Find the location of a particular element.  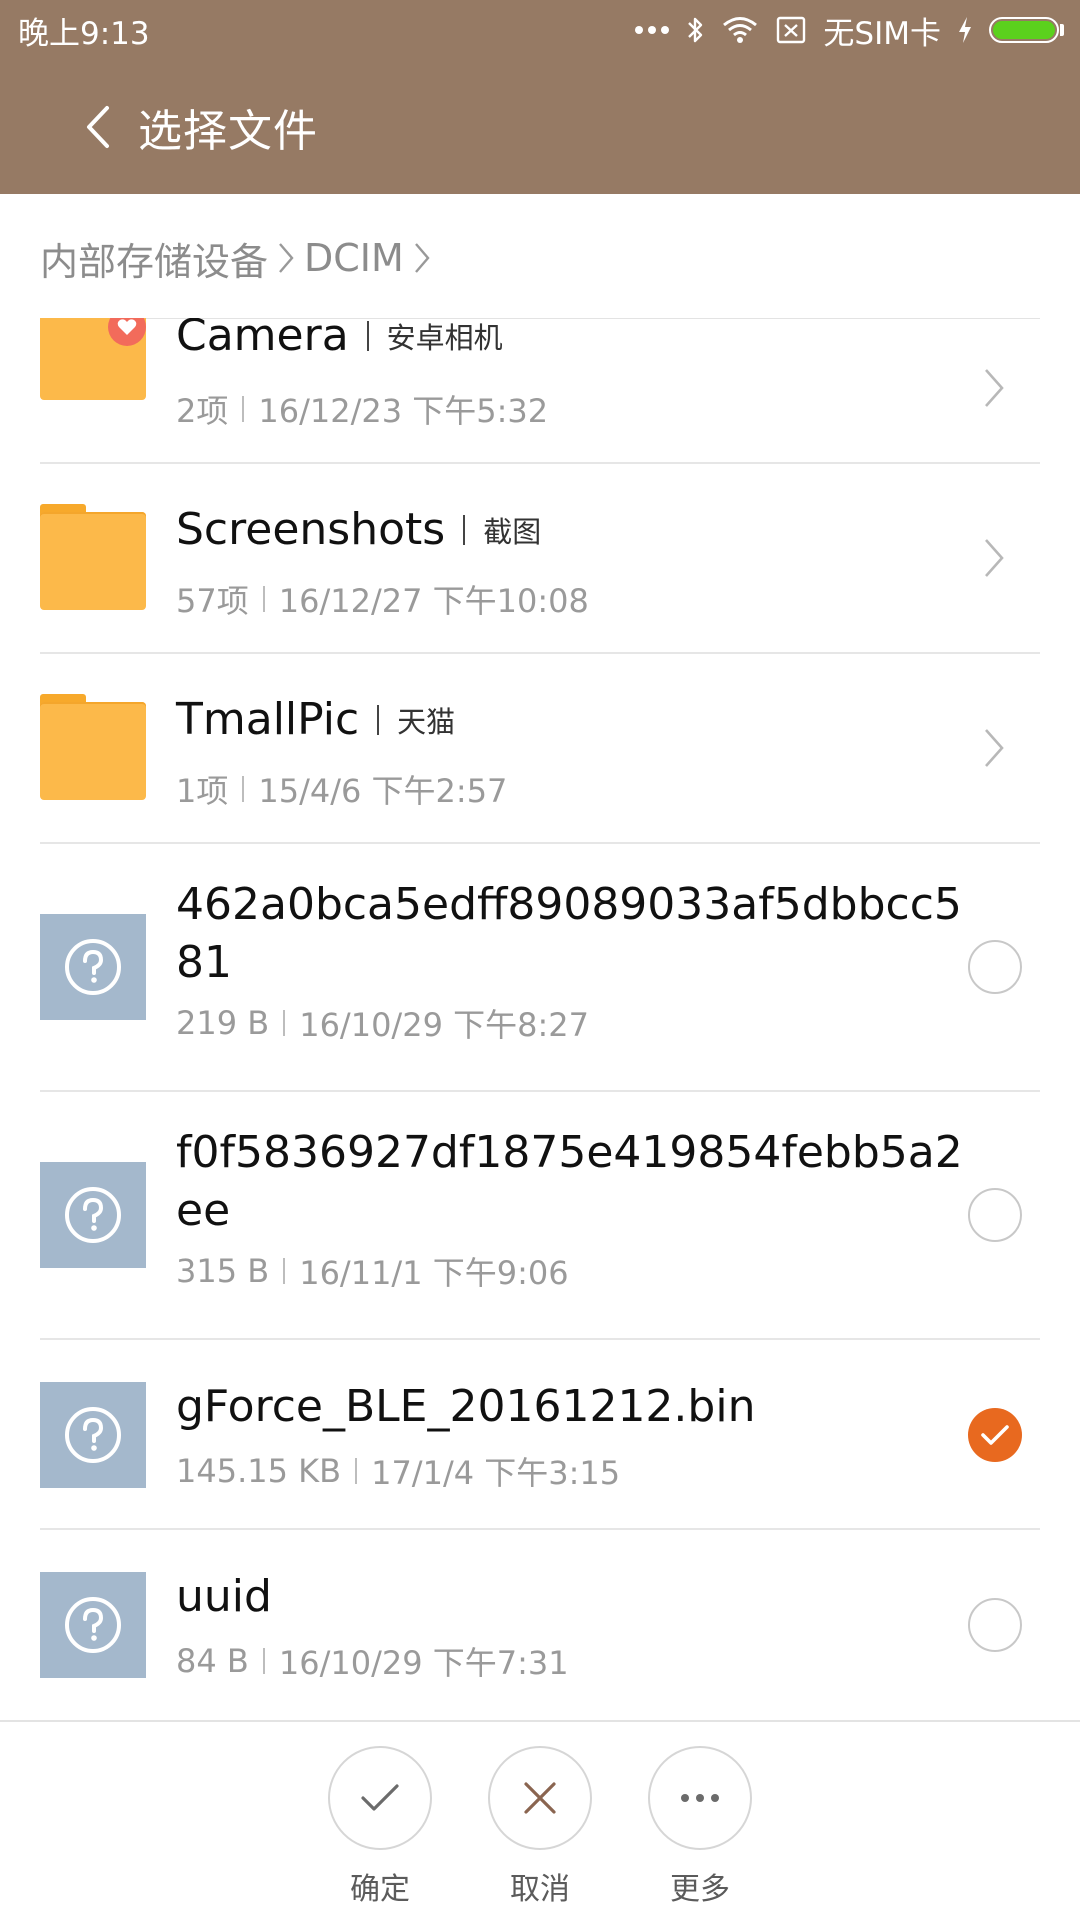

status-bar: 晚上9:13 无SIM卡 is located at coordinates (540, 30).